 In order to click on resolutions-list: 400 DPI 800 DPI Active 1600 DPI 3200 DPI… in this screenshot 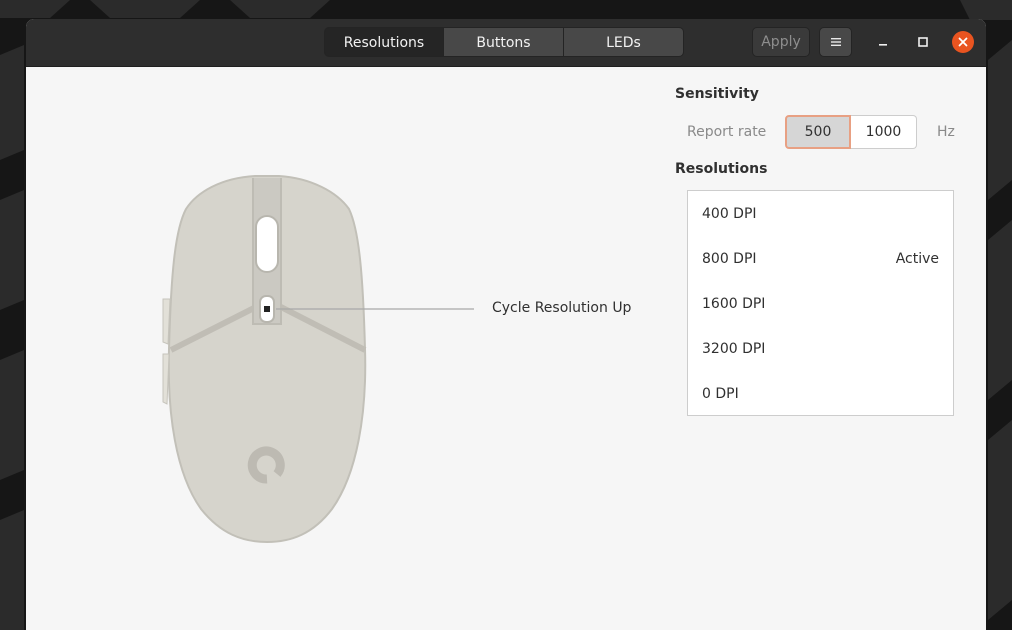, I will do `click(820, 303)`.